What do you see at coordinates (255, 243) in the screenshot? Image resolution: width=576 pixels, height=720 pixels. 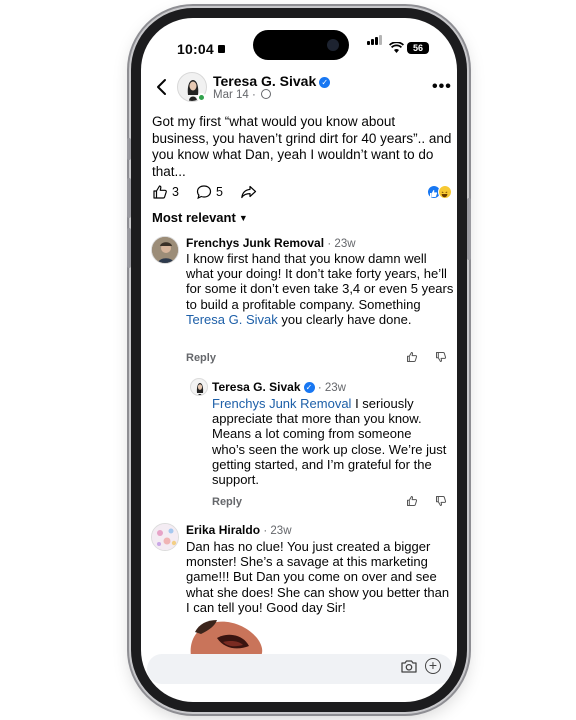 I see `comment-author-name: Frenchys Junk Removal` at bounding box center [255, 243].